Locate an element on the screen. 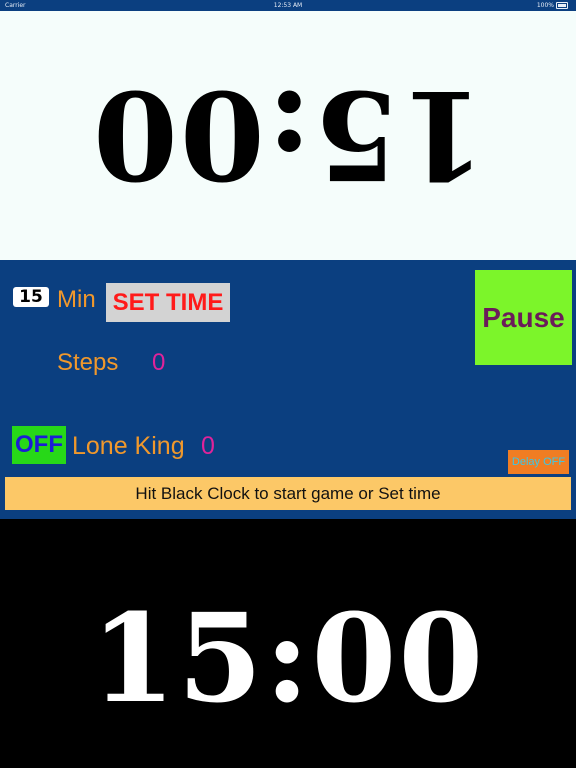 The height and width of the screenshot is (768, 576). status-time: 12:53 AM is located at coordinates (288, 5).